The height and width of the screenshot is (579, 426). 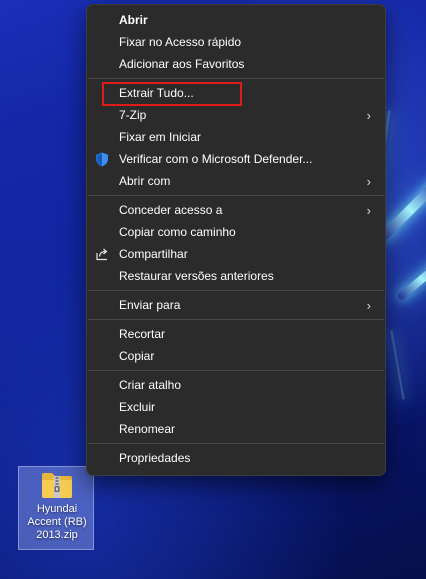 I want to click on file-name-label: Hyundai Accent (RB) 2013.zip, so click(x=57, y=522).